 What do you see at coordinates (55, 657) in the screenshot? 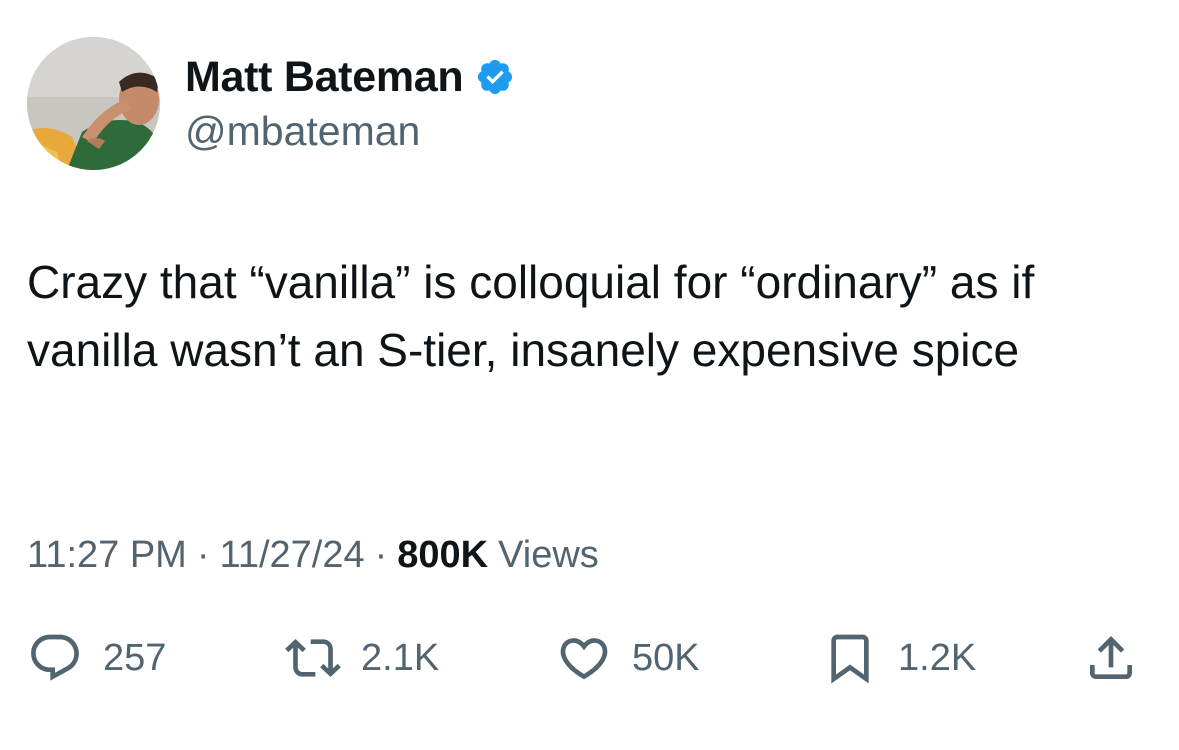
I see `reply-icon` at bounding box center [55, 657].